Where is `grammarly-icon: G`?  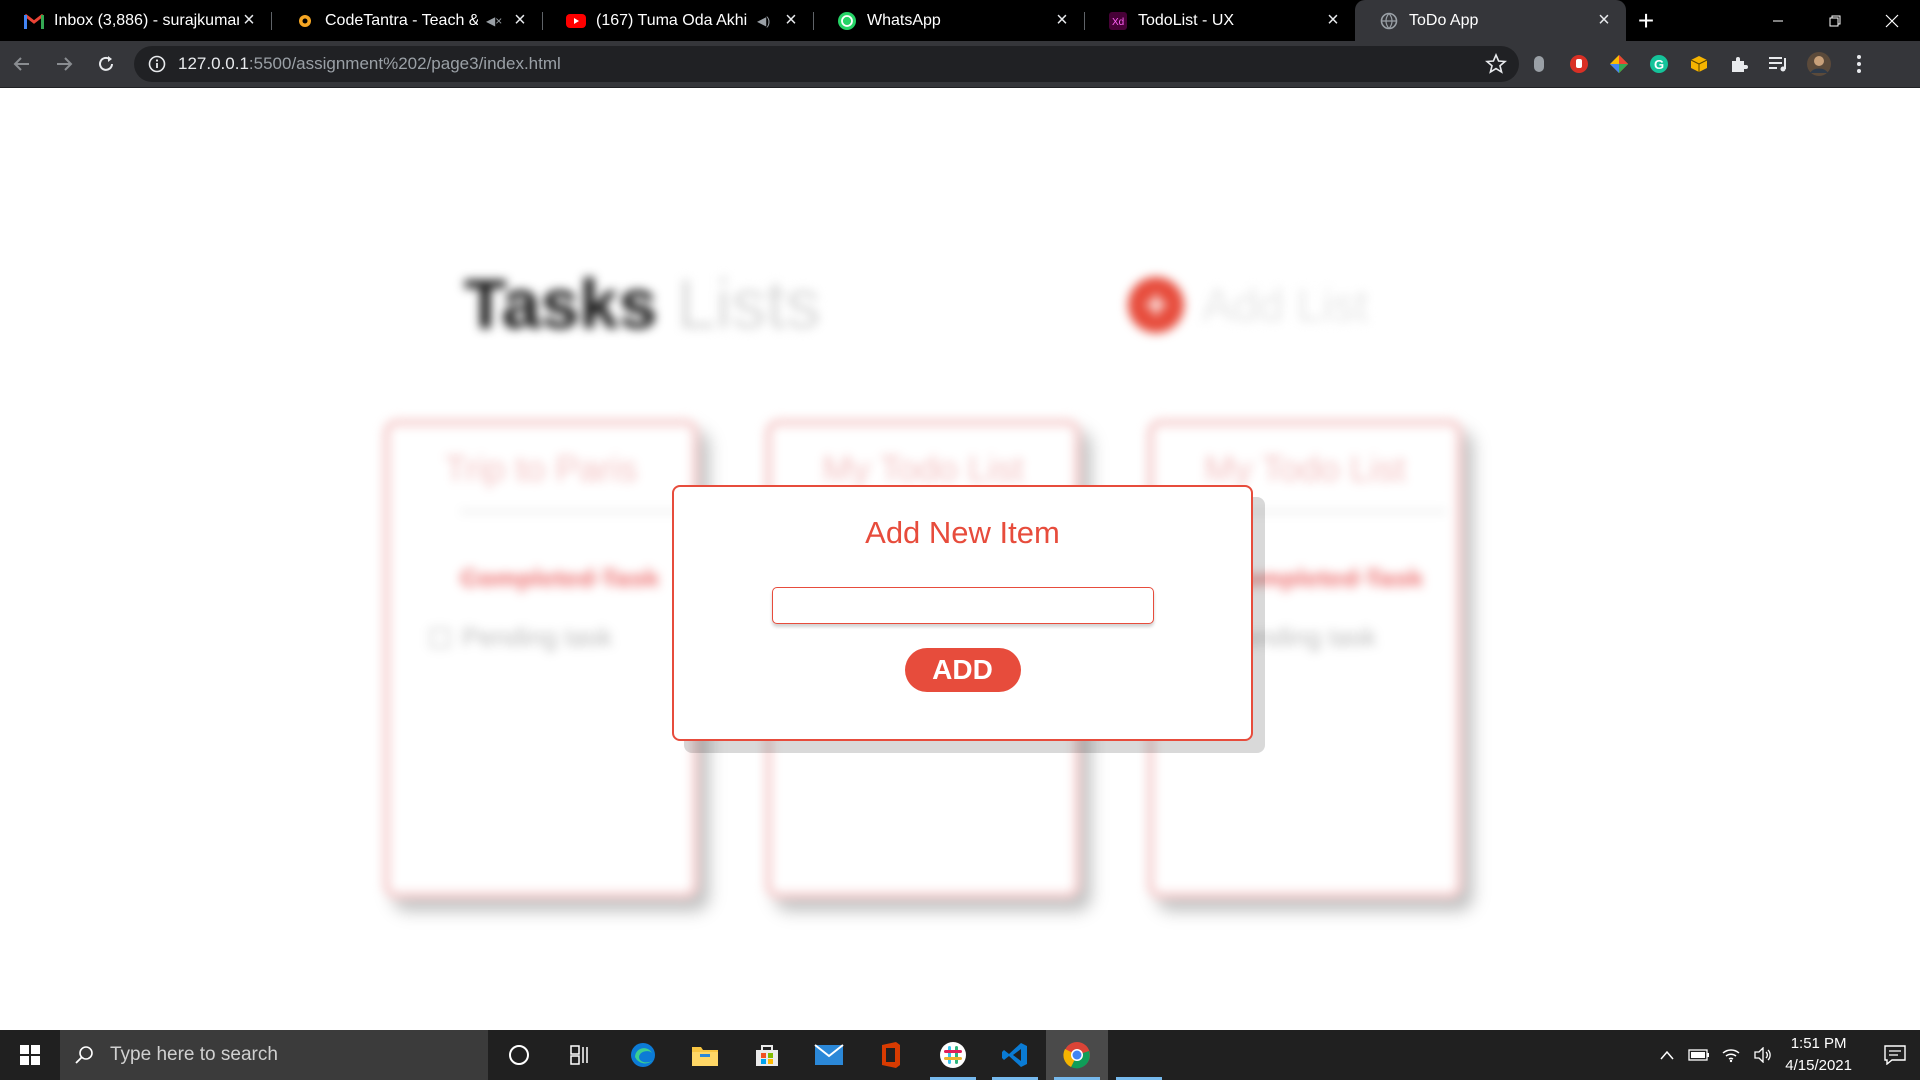
grammarly-icon: G is located at coordinates (1659, 64).